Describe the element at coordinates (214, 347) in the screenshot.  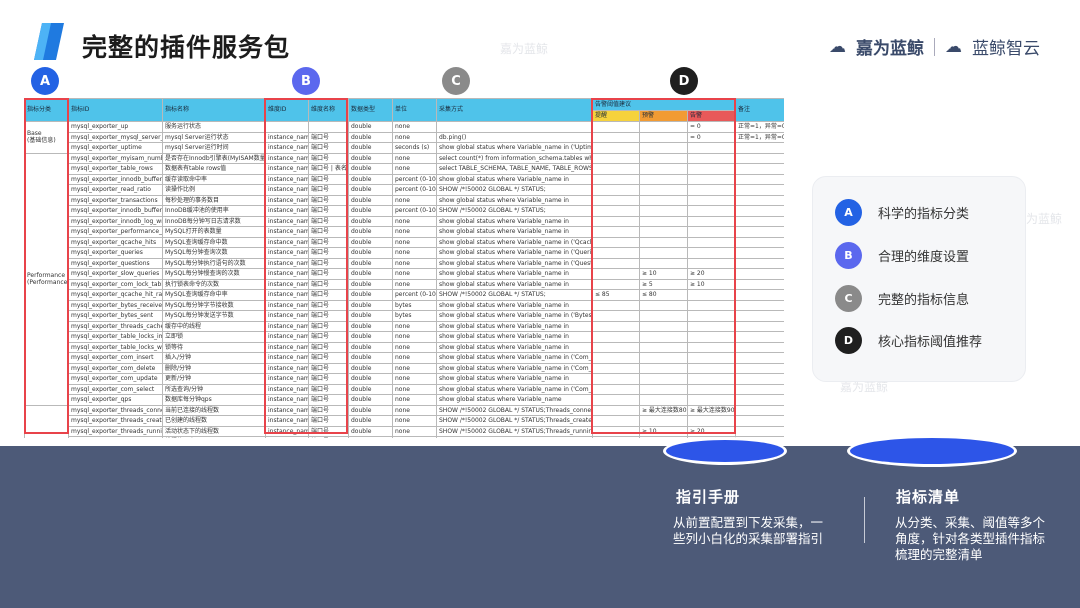
I see `table-cell: 锁等待` at that location.